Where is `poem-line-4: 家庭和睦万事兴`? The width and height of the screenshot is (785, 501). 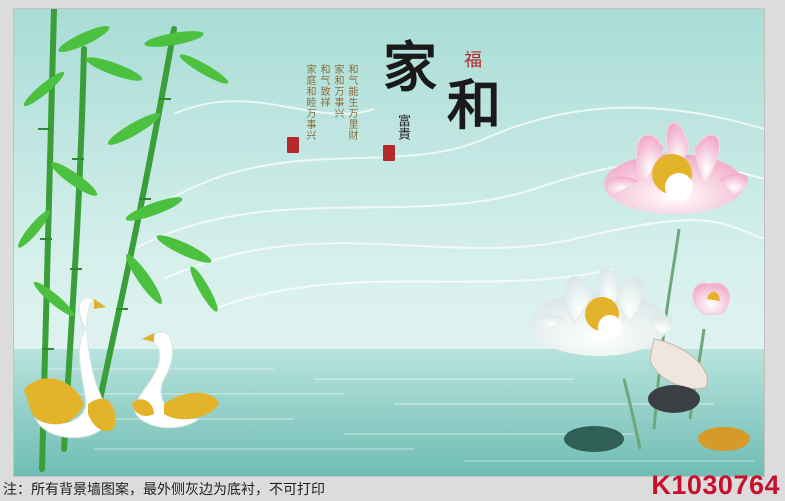 poem-line-4: 家庭和睦万事兴 is located at coordinates (309, 102).